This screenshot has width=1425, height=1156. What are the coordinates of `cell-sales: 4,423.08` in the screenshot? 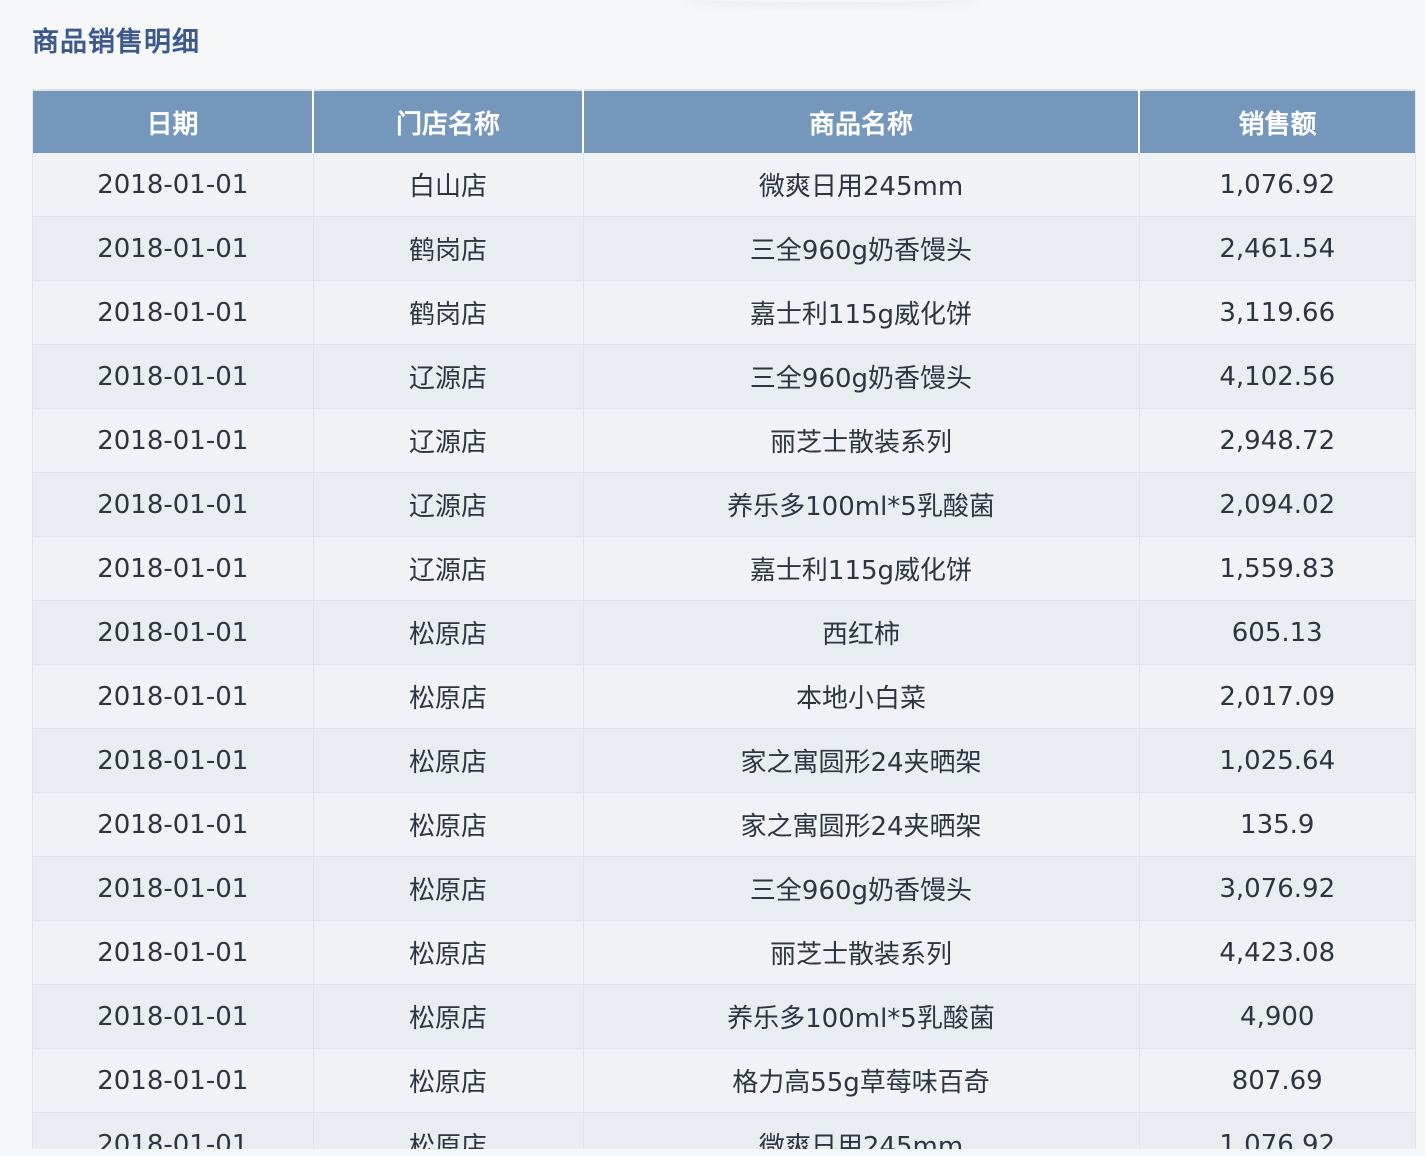 It's located at (1277, 952).